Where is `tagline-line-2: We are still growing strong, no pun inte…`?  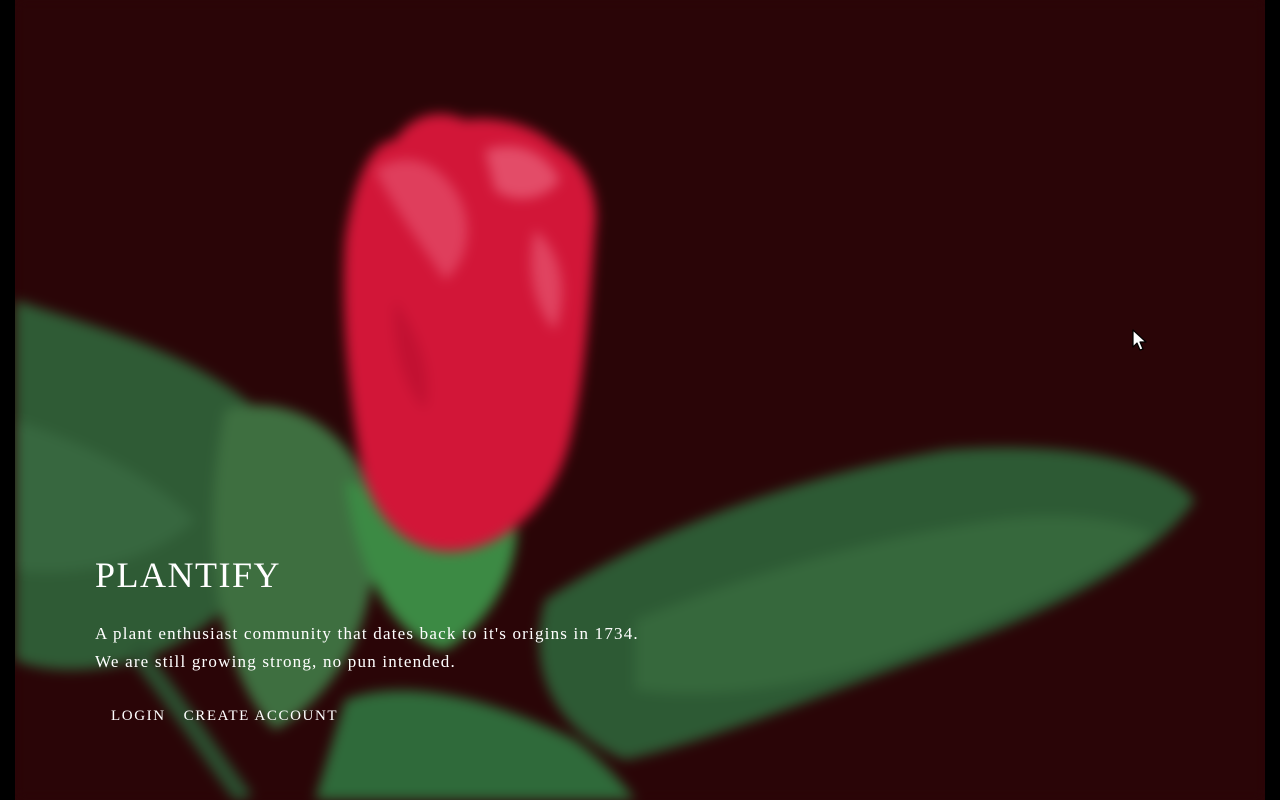
tagline-line-2: We are still growing strong, no pun inte… is located at coordinates (275, 661).